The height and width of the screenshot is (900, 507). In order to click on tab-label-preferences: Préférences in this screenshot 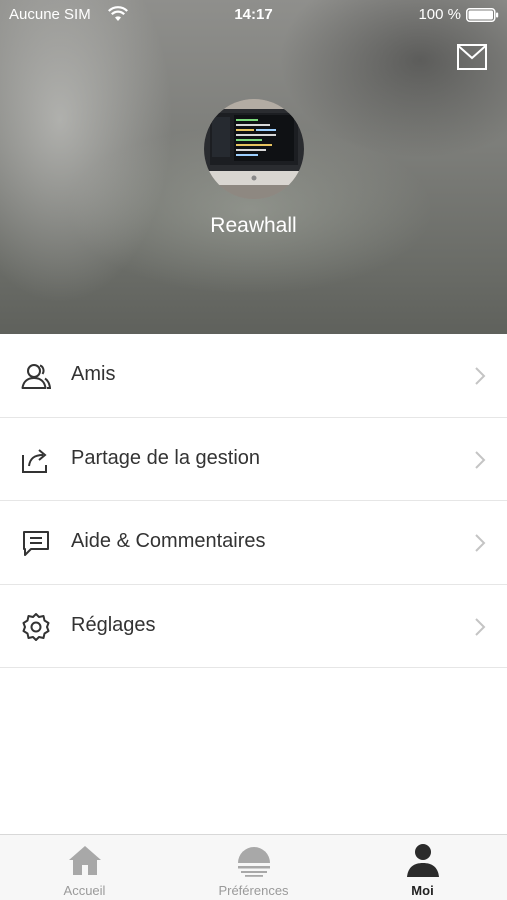, I will do `click(253, 890)`.